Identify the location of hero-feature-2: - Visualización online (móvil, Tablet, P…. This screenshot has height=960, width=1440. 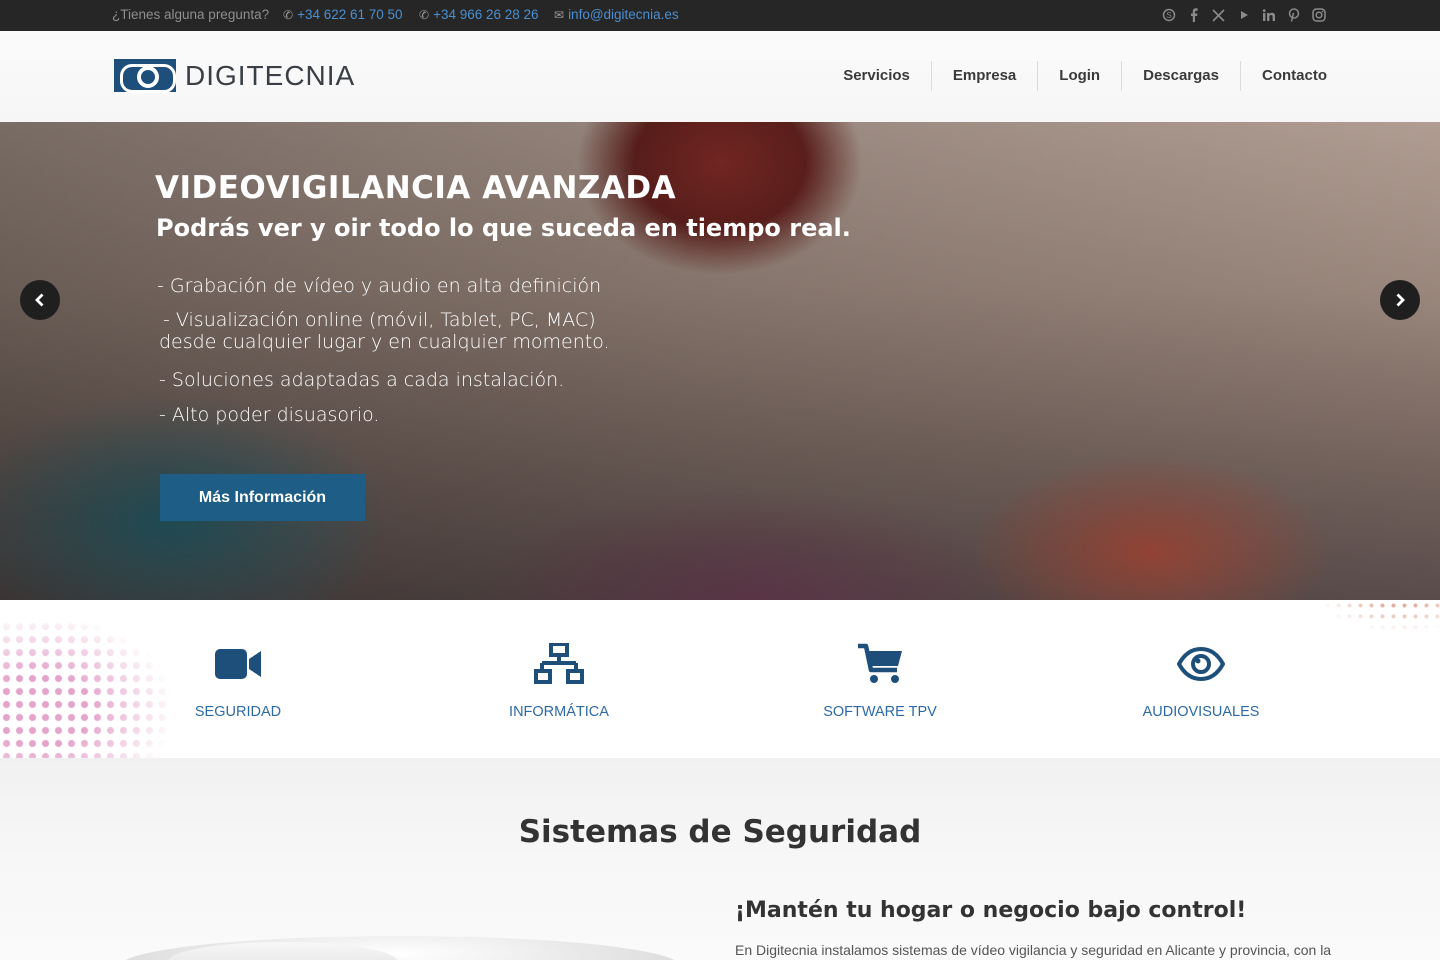
(376, 320).